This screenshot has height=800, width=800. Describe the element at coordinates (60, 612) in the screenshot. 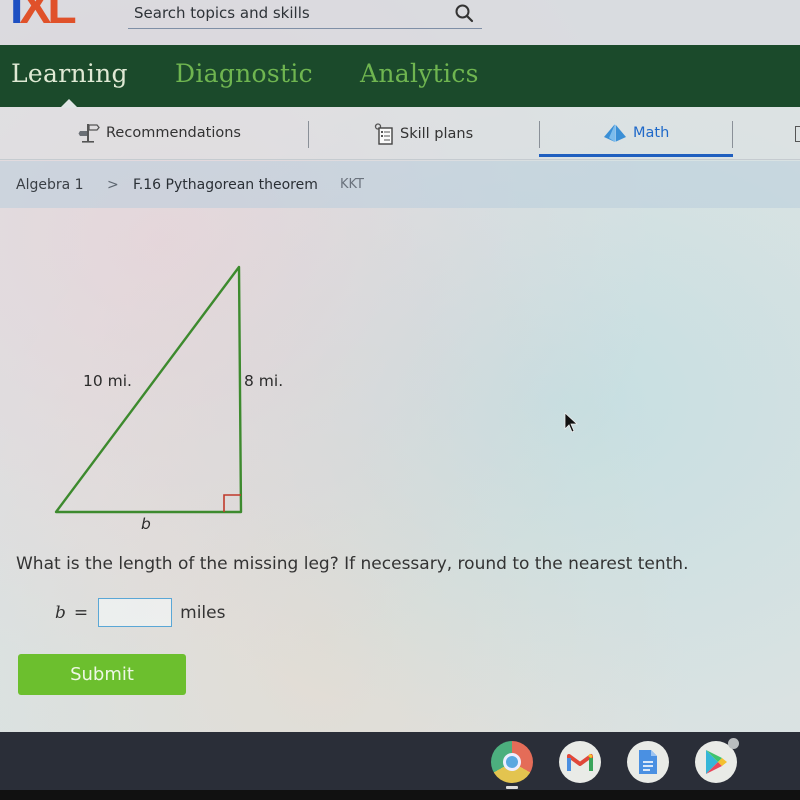

I see `answer-variable: b` at that location.